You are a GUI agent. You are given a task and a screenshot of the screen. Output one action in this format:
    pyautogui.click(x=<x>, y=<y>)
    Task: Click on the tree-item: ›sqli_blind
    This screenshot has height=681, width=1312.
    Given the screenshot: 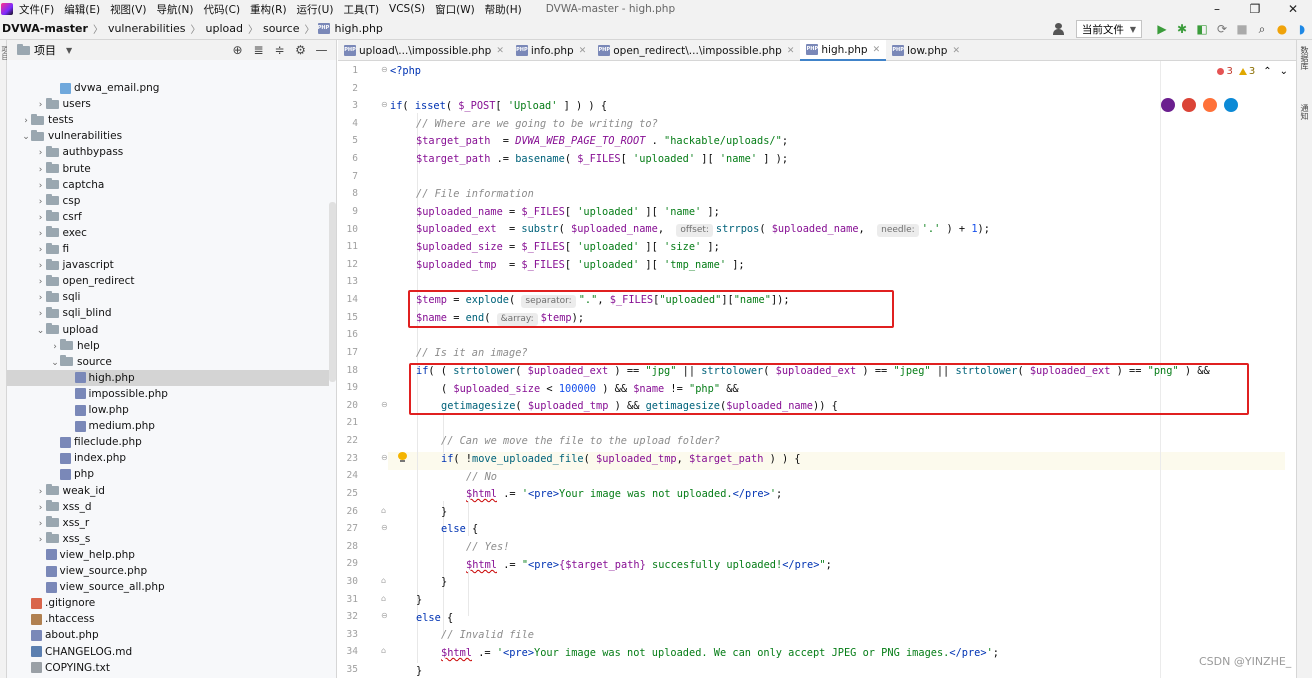 What is the action you would take?
    pyautogui.click(x=168, y=313)
    